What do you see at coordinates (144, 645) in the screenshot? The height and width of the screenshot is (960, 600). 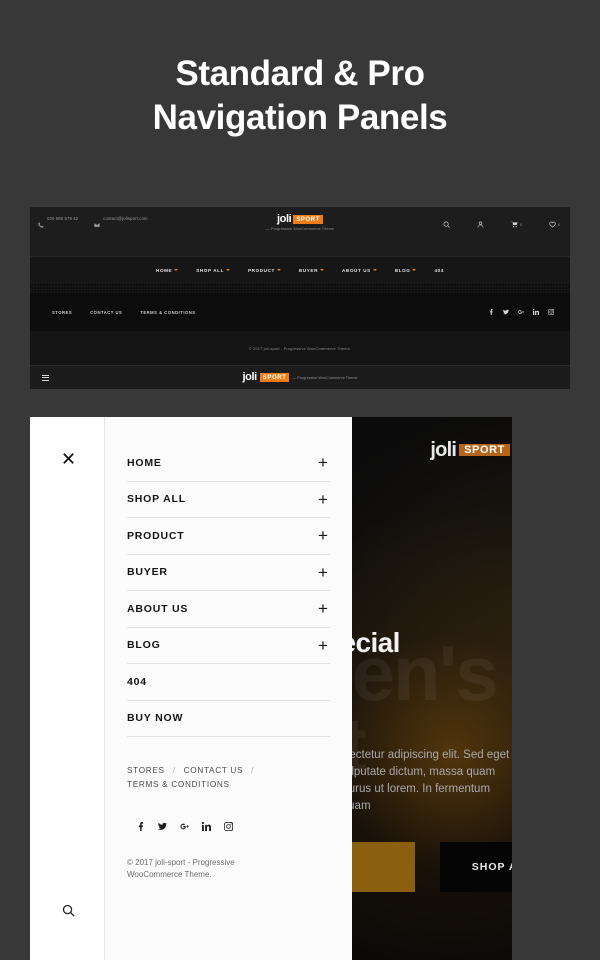 I see `menu-item-label: BLOG` at bounding box center [144, 645].